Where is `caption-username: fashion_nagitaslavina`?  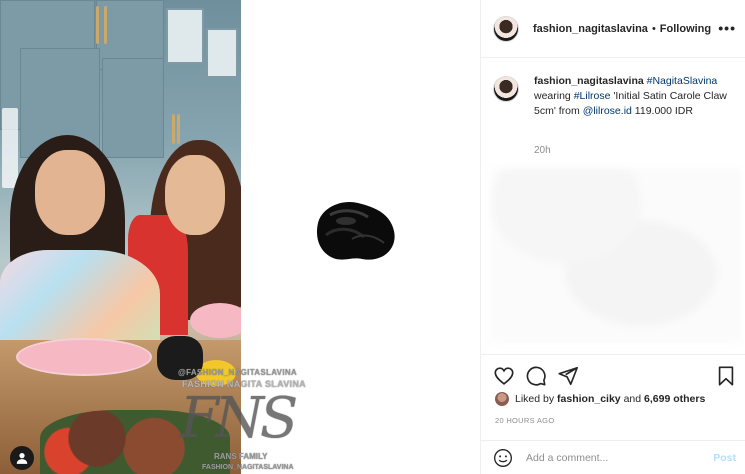 caption-username: fashion_nagitaslavina is located at coordinates (589, 81).